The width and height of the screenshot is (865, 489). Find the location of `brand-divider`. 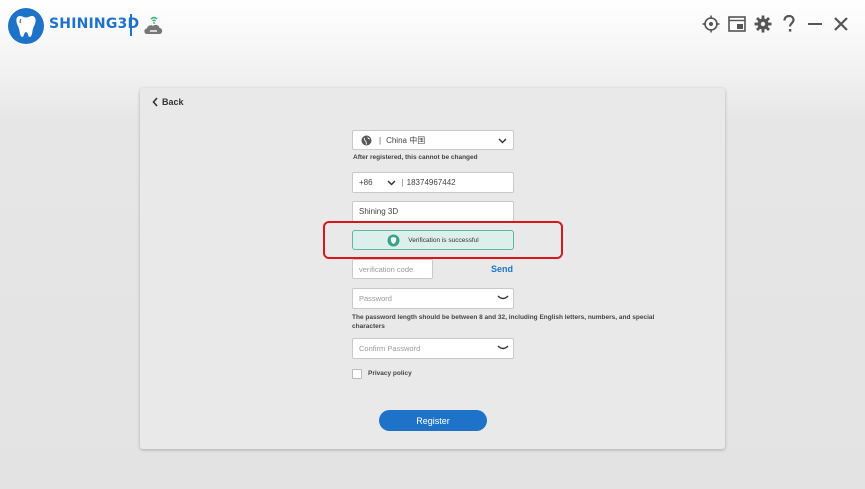

brand-divider is located at coordinates (131, 25).